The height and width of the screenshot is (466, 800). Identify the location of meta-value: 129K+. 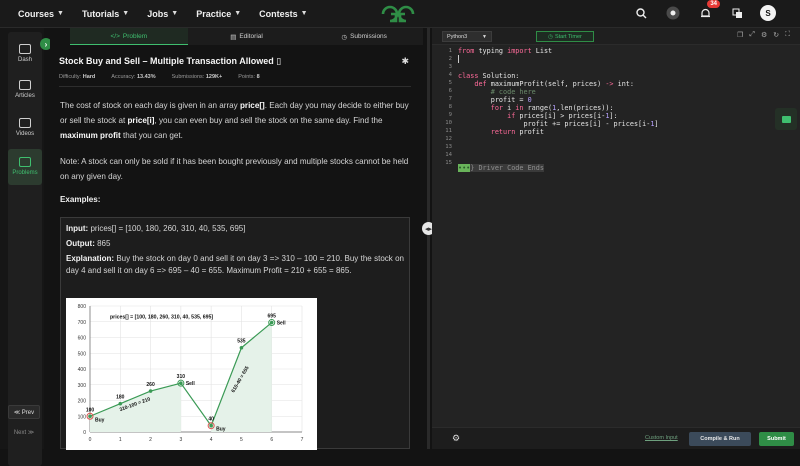
(214, 77).